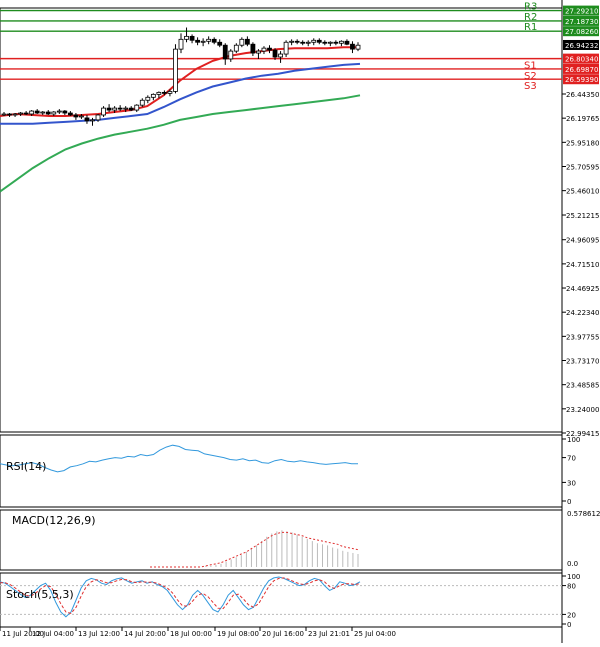  I want to click on price-tick-label: 23.24000, so click(582, 410).